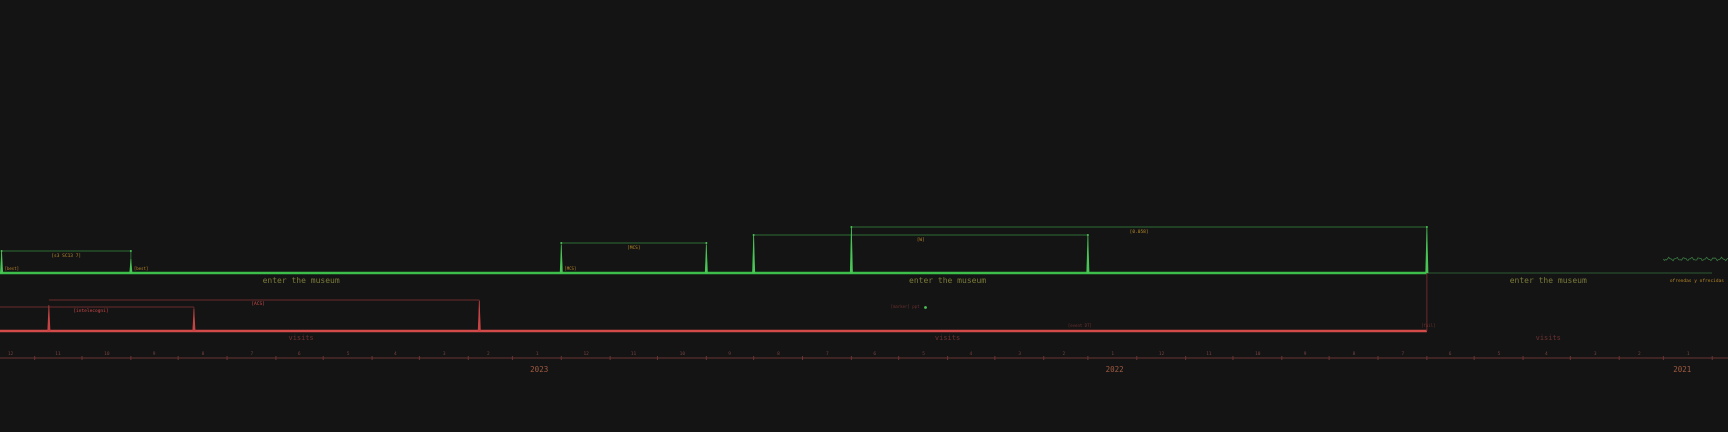 The height and width of the screenshot is (432, 1728). Describe the element at coordinates (1682, 369) in the screenshot. I see `year-label: 2021` at that location.